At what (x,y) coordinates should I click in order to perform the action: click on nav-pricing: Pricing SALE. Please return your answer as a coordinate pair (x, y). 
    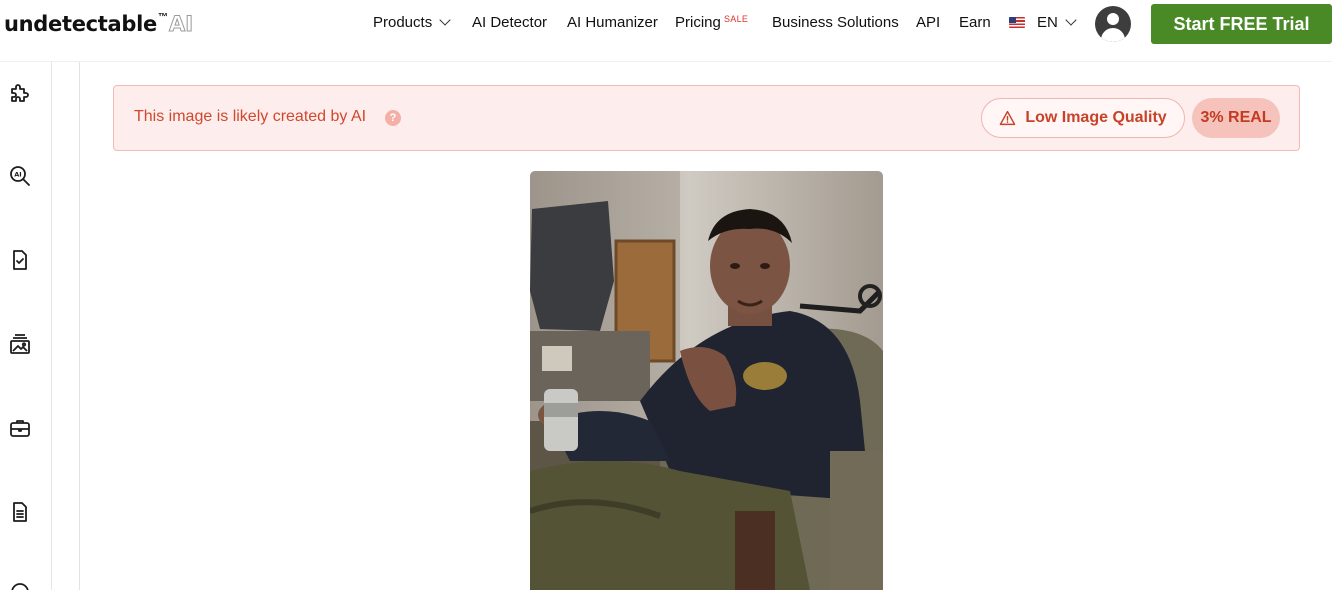
    Looking at the image, I should click on (711, 23).